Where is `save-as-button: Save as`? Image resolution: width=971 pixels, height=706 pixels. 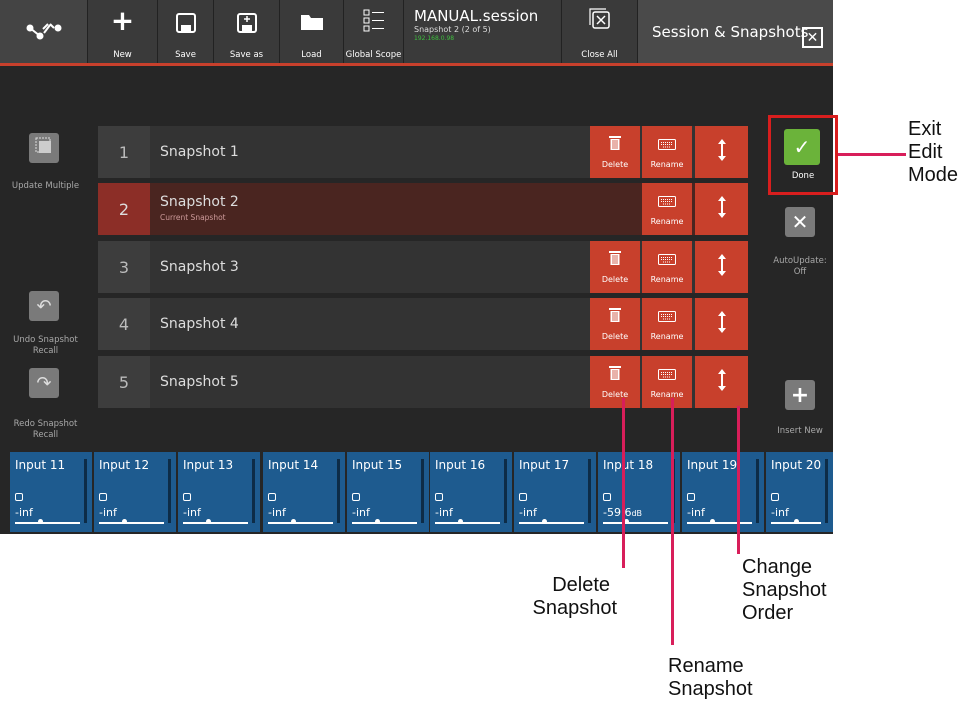 save-as-button: Save as is located at coordinates (247, 31).